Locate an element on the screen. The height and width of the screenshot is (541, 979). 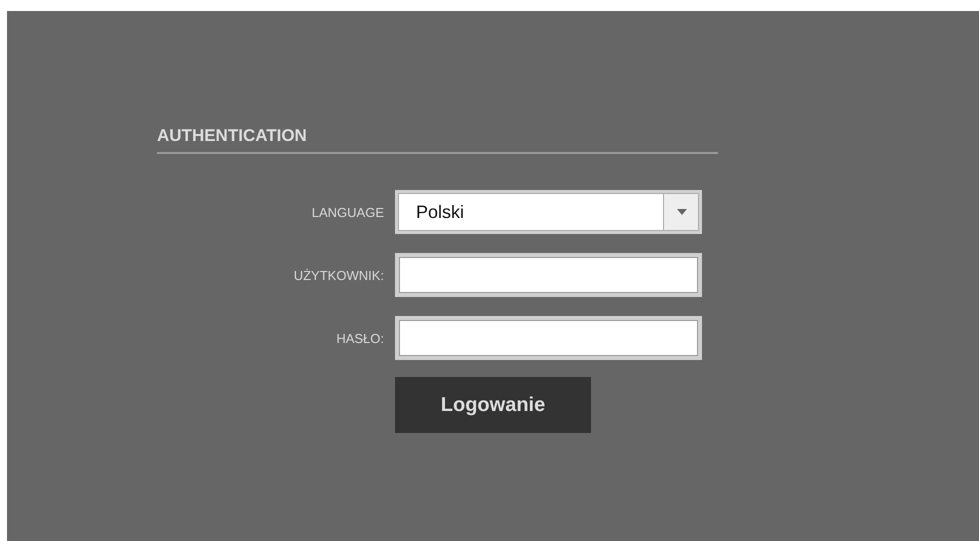
language-select: Polski is located at coordinates (548, 212).